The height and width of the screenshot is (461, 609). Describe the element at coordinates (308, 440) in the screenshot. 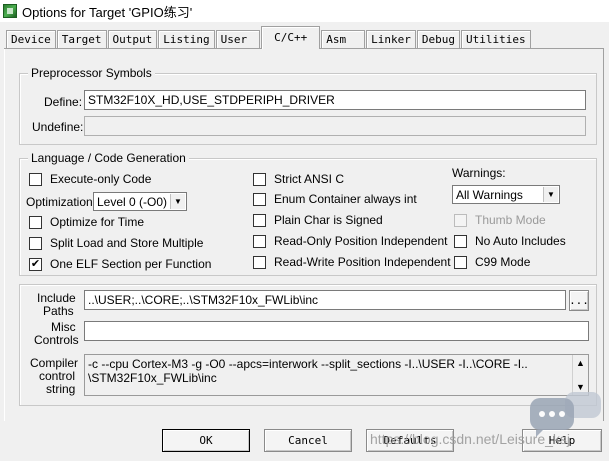

I see `cancel-button: Cancel` at that location.